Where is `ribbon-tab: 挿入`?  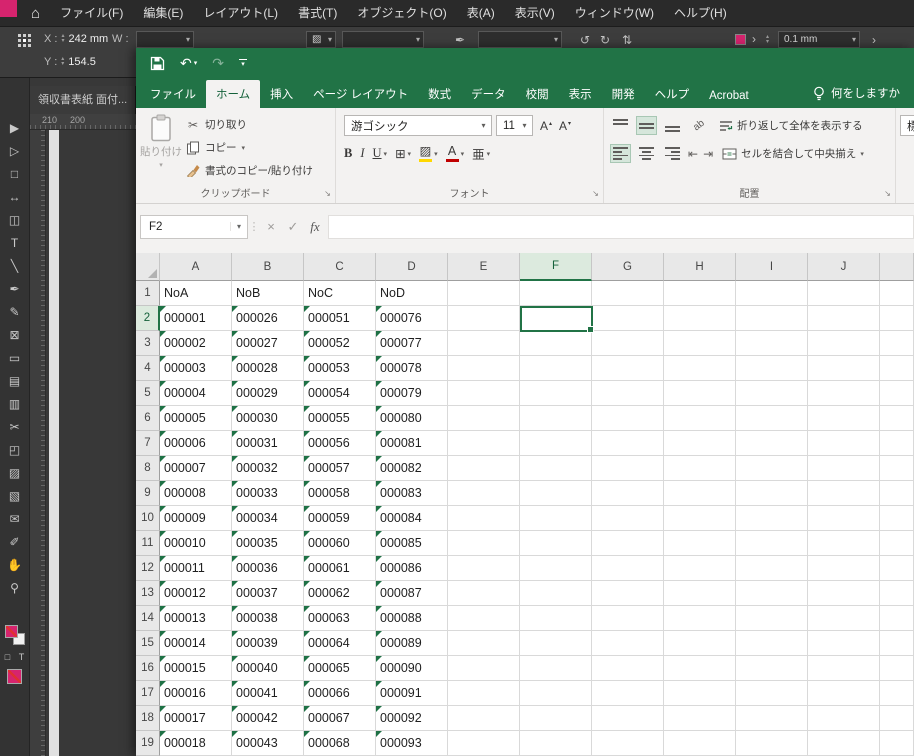
ribbon-tab: 挿入 is located at coordinates (281, 94).